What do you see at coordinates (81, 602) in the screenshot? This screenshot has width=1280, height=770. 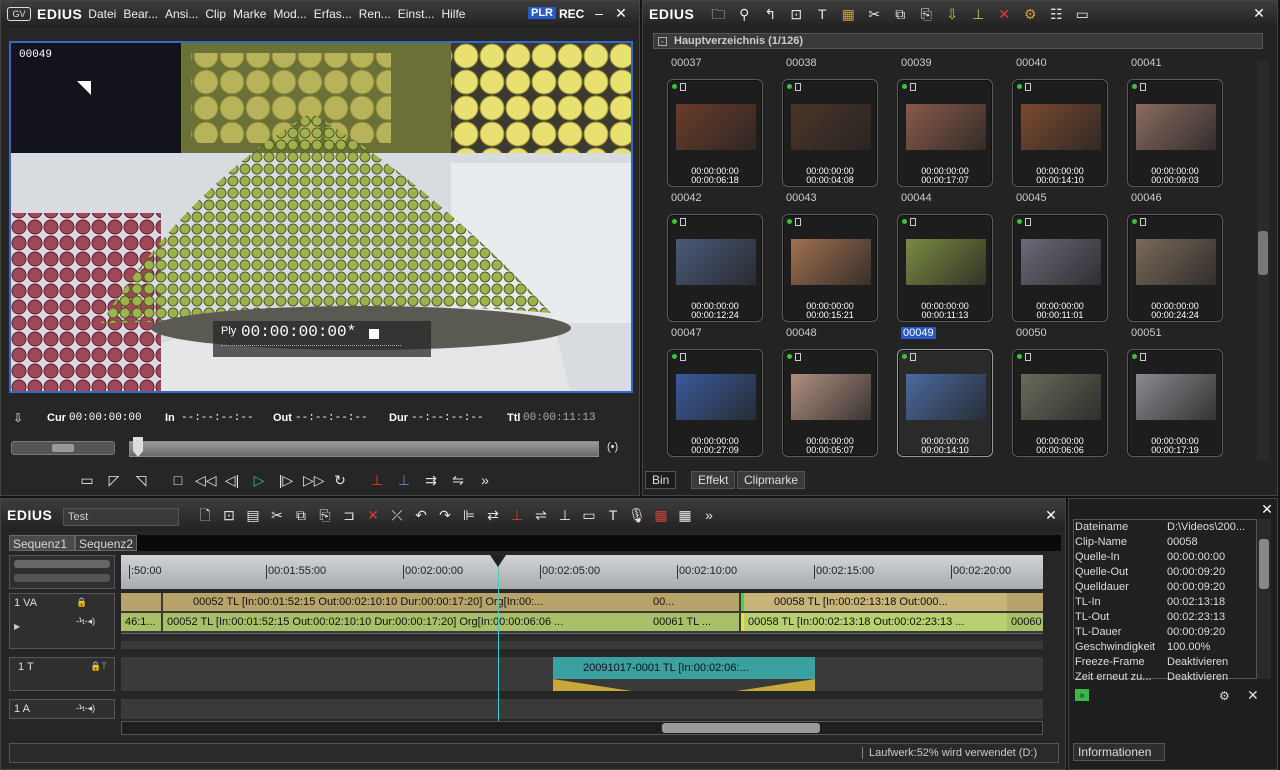 I see `lock-icon: 🔒` at bounding box center [81, 602].